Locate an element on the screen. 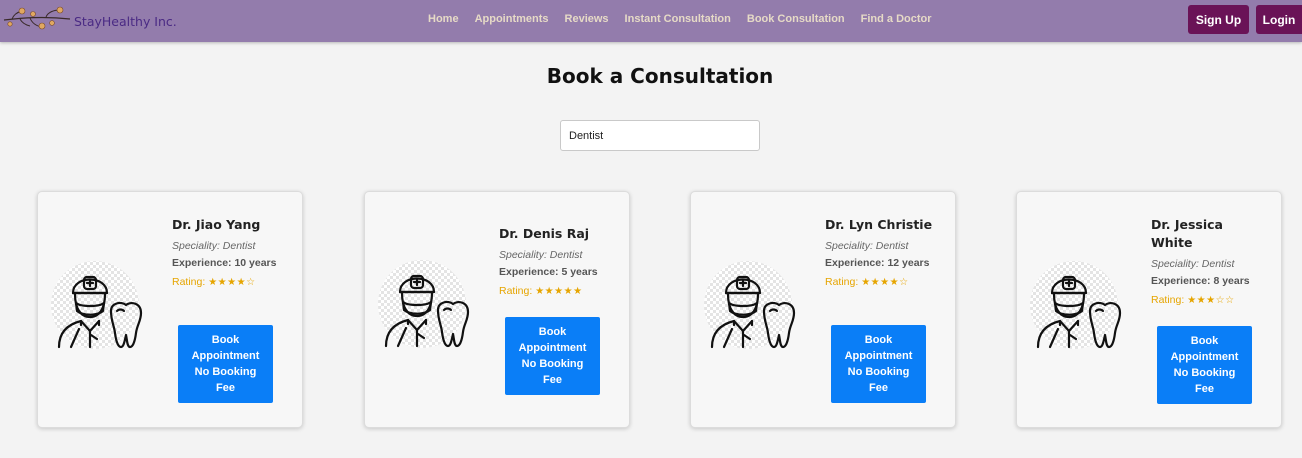  doctor-rating: Rating: ★★★☆☆ is located at coordinates (1213, 300).